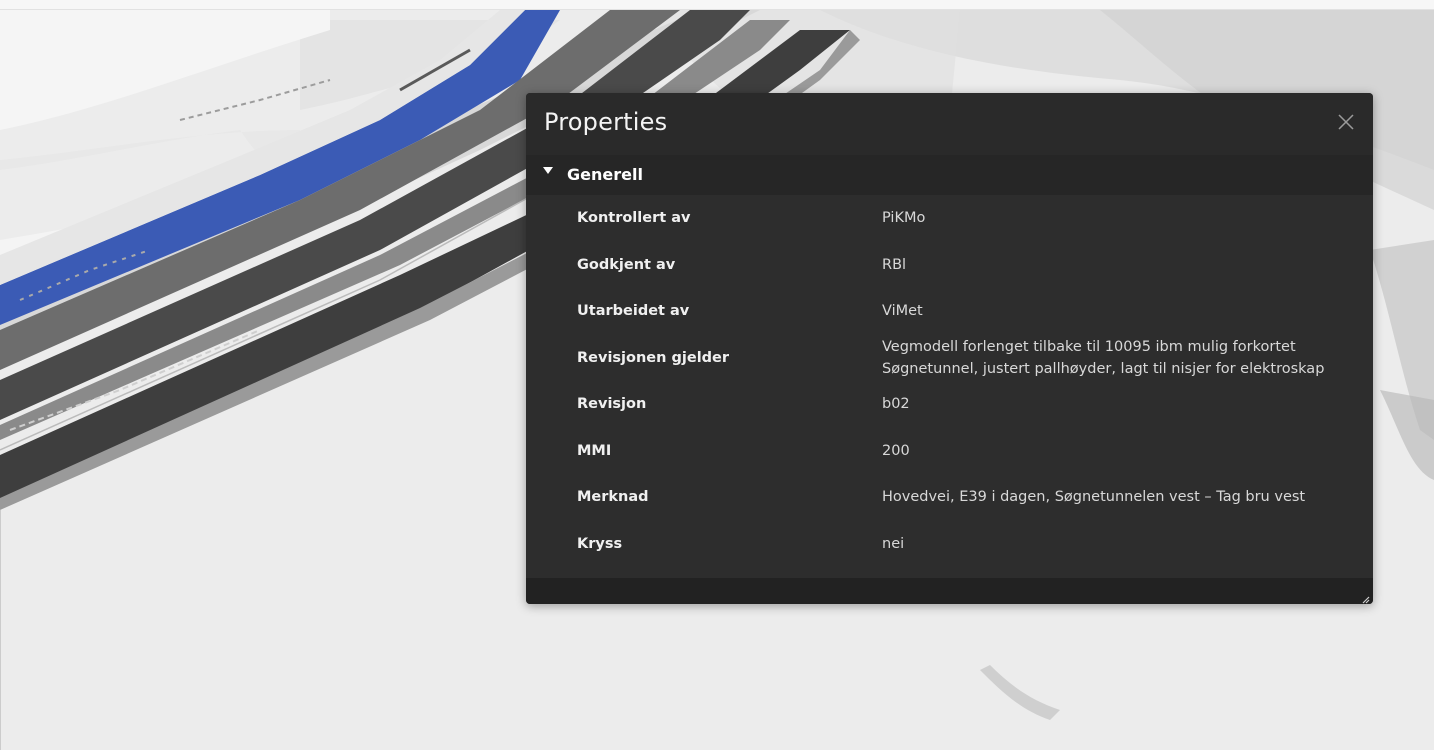 Image resolution: width=1434 pixels, height=750 pixels. Describe the element at coordinates (896, 404) in the screenshot. I see `property-value: b02` at that location.